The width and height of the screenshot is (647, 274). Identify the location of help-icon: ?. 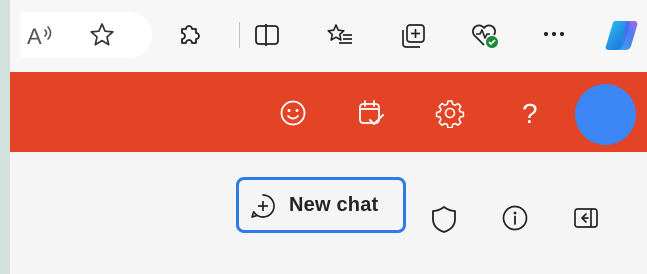
(530, 112).